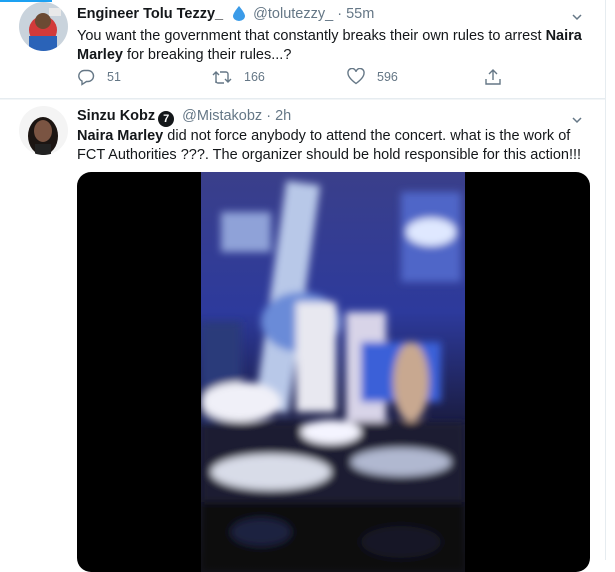 The image size is (615, 572). Describe the element at coordinates (225, 15) in the screenshot. I see `tweet-header: Engineer Tolu Tezzy_ @tolutezzy_ · 55m` at that location.